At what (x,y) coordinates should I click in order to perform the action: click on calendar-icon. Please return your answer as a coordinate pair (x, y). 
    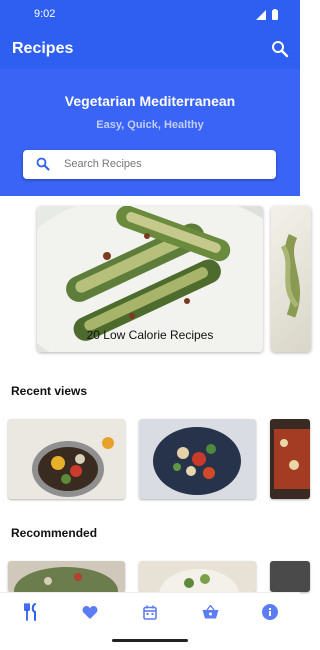
    Looking at the image, I should click on (150, 612).